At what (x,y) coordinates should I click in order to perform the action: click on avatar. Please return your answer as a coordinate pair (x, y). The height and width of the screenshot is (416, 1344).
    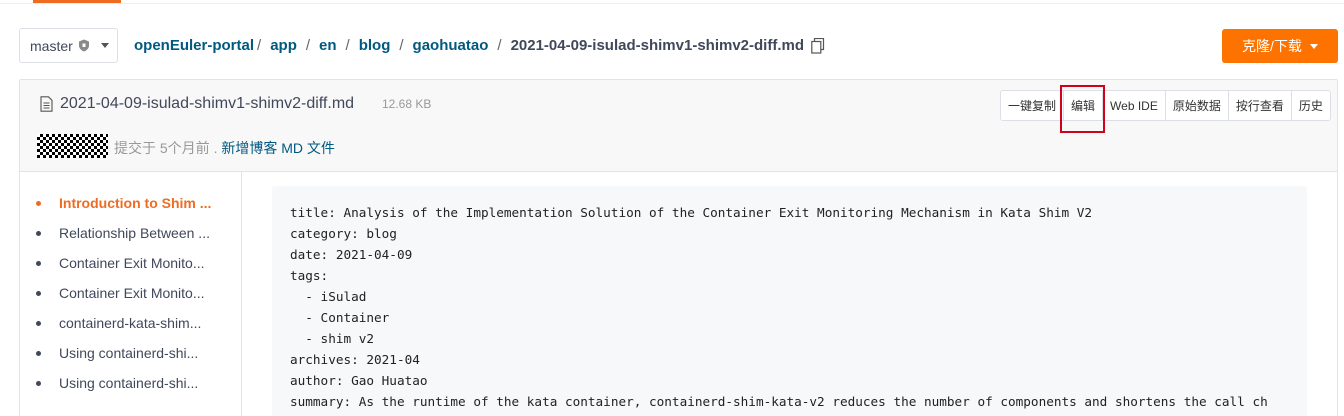
    Looking at the image, I should click on (72, 146).